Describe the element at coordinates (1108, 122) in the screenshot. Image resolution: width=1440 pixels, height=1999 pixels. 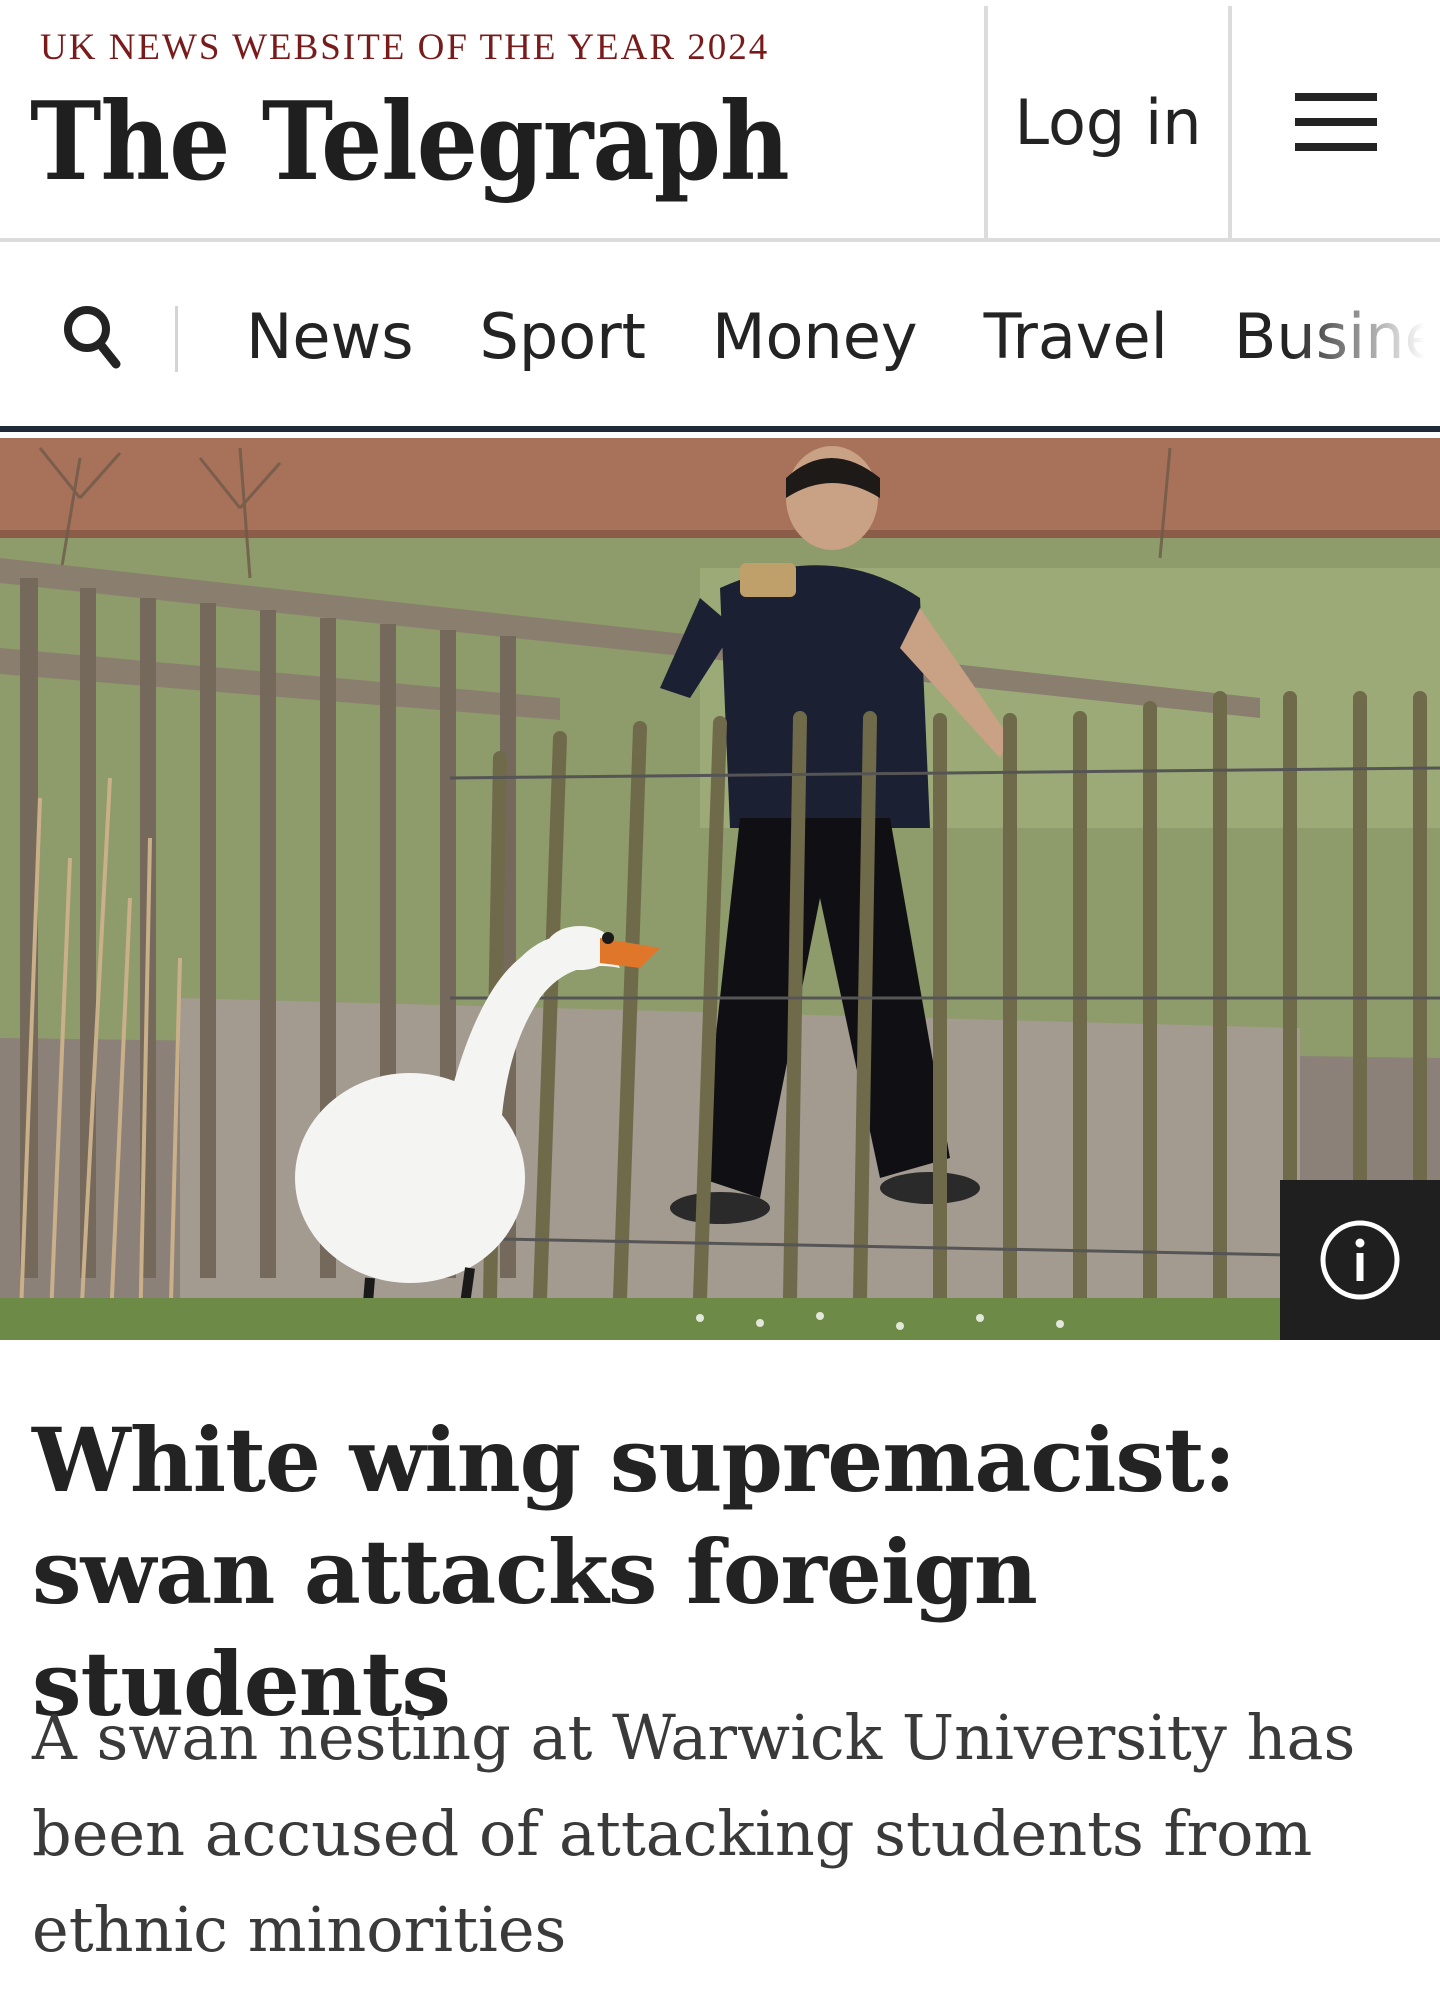
I see `login-button: Log in` at that location.